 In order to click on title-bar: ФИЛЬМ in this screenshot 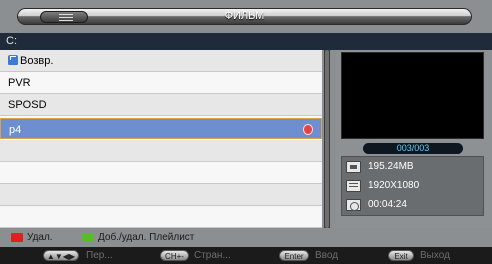, I will do `click(244, 16)`.